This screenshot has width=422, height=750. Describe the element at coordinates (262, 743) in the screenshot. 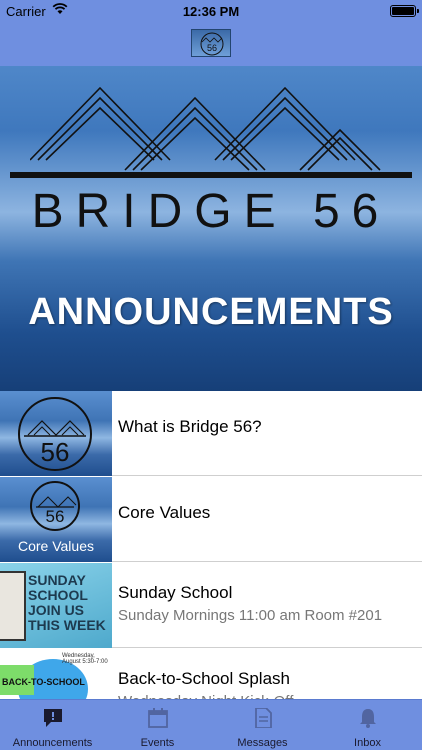

I see `tab-label: Messages` at that location.